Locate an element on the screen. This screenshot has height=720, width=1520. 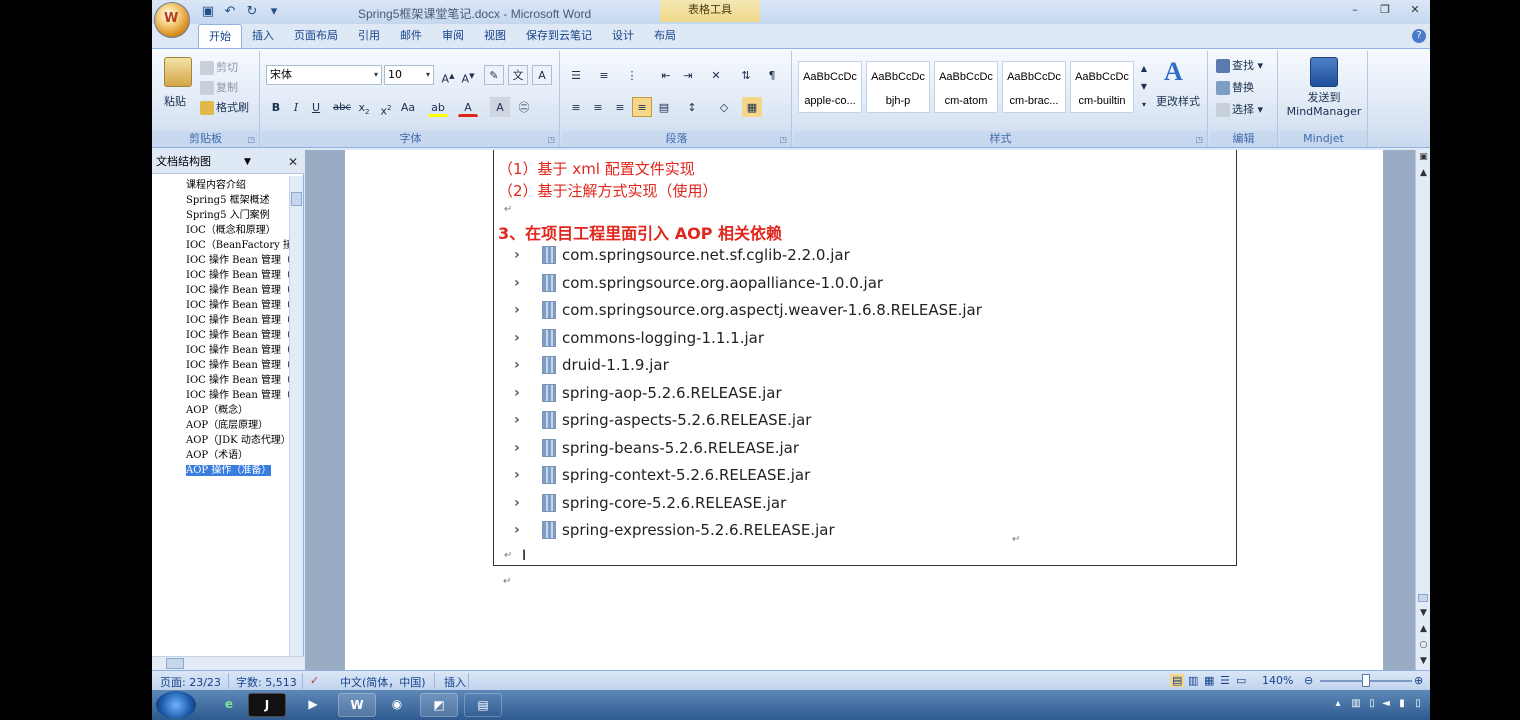
taskbar-intellij-icon: J is located at coordinates (267, 705).